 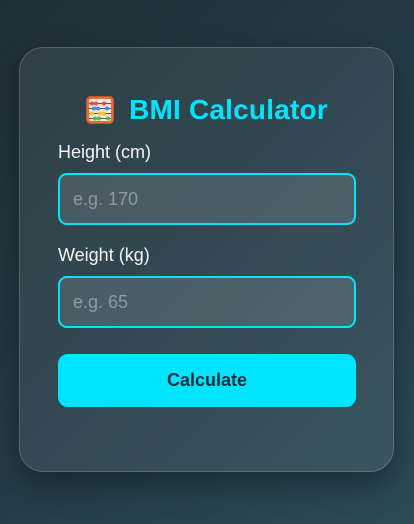 I want to click on title-row: BMI Calculator, so click(x=206, y=110).